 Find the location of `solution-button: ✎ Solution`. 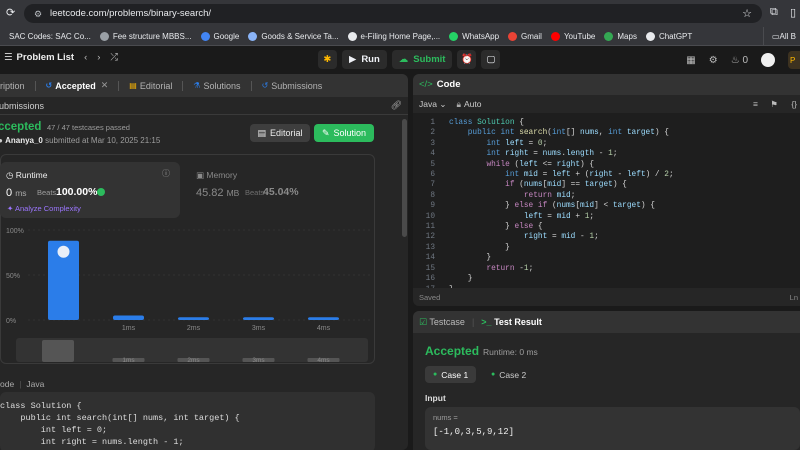

solution-button: ✎ Solution is located at coordinates (344, 133).